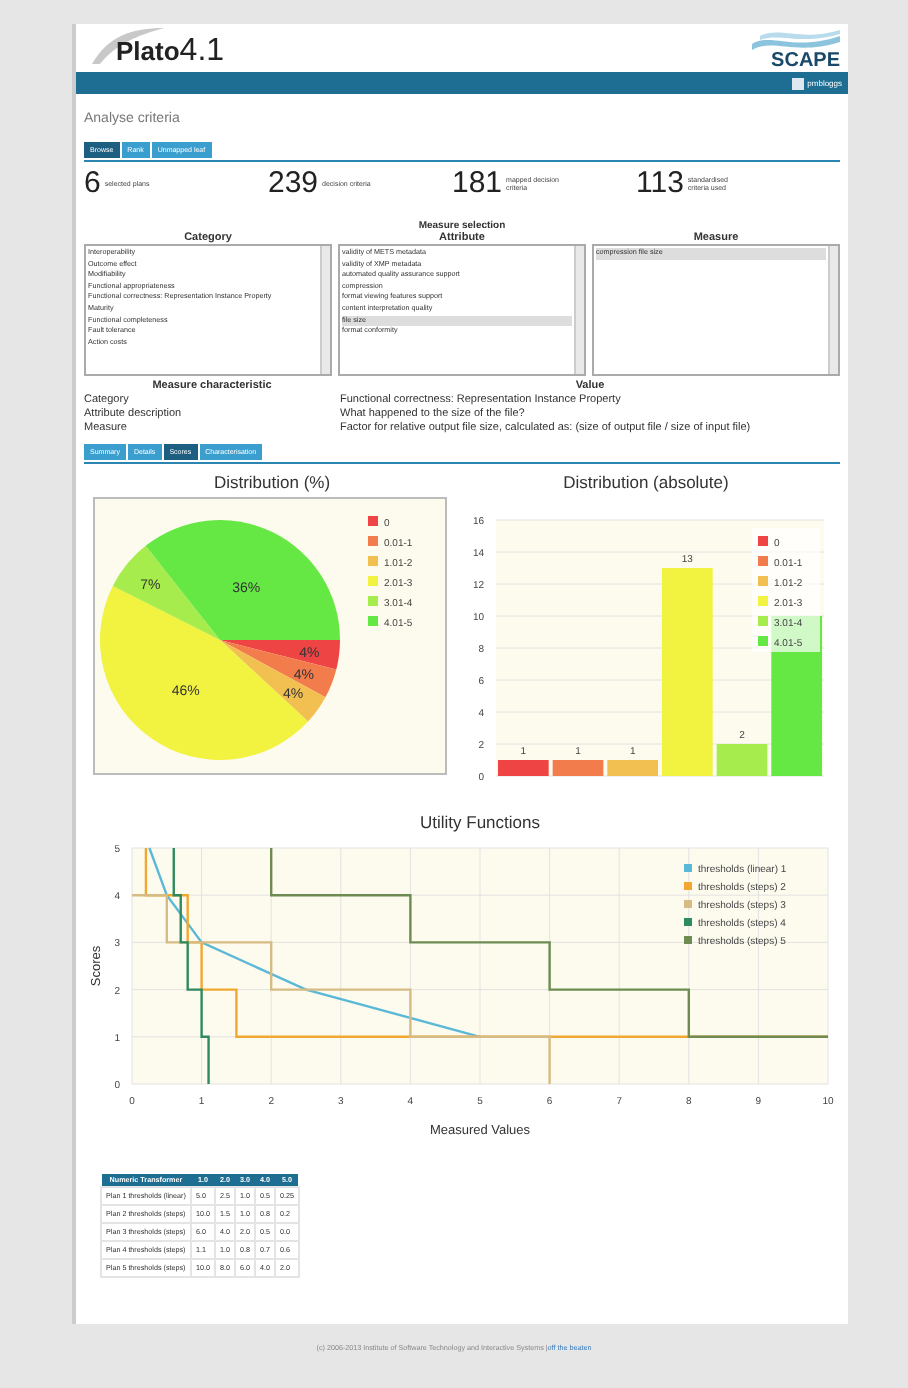  I want to click on stat-value: 113, so click(660, 183).